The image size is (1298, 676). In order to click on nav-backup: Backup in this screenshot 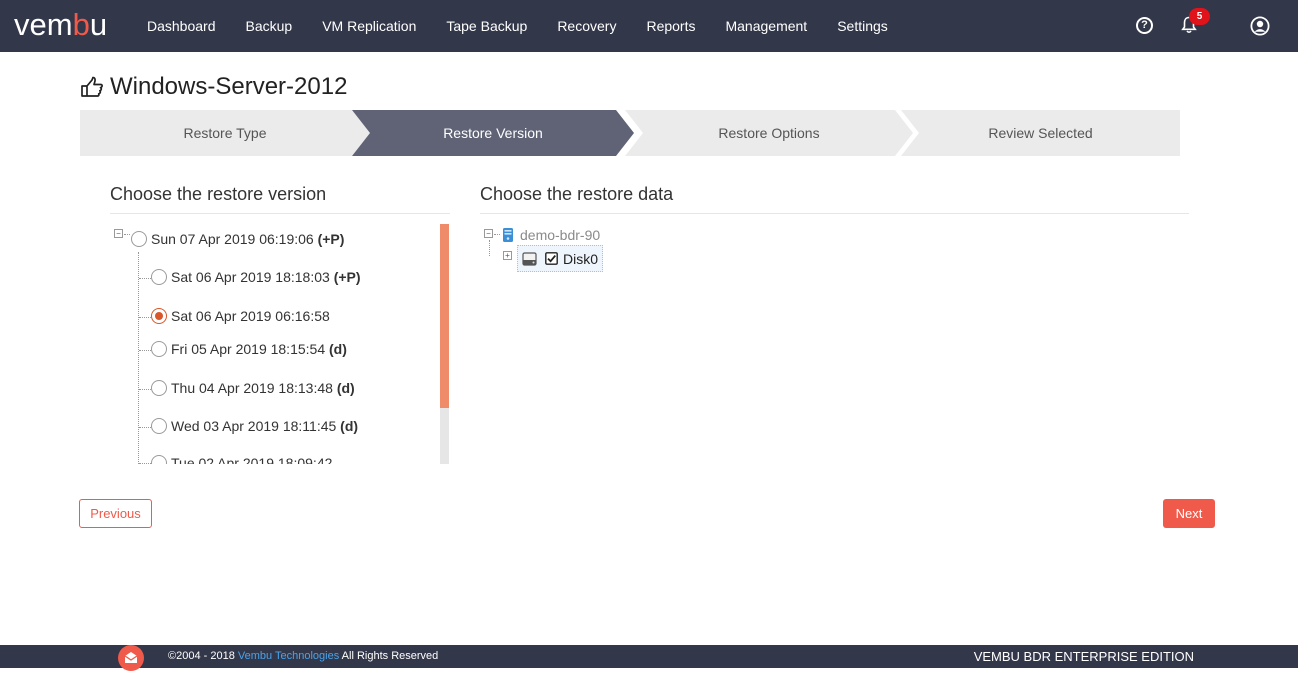, I will do `click(269, 26)`.